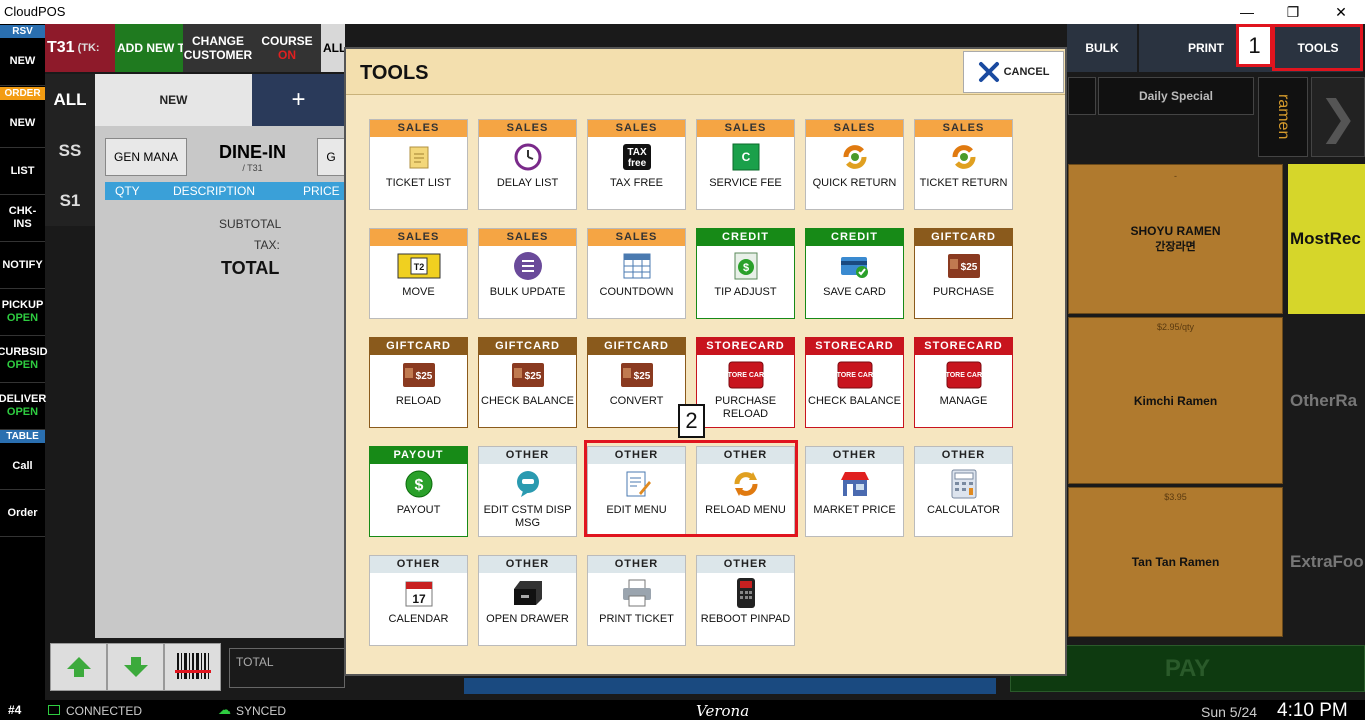 The height and width of the screenshot is (720, 1365). I want to click on barcode-button, so click(192, 667).